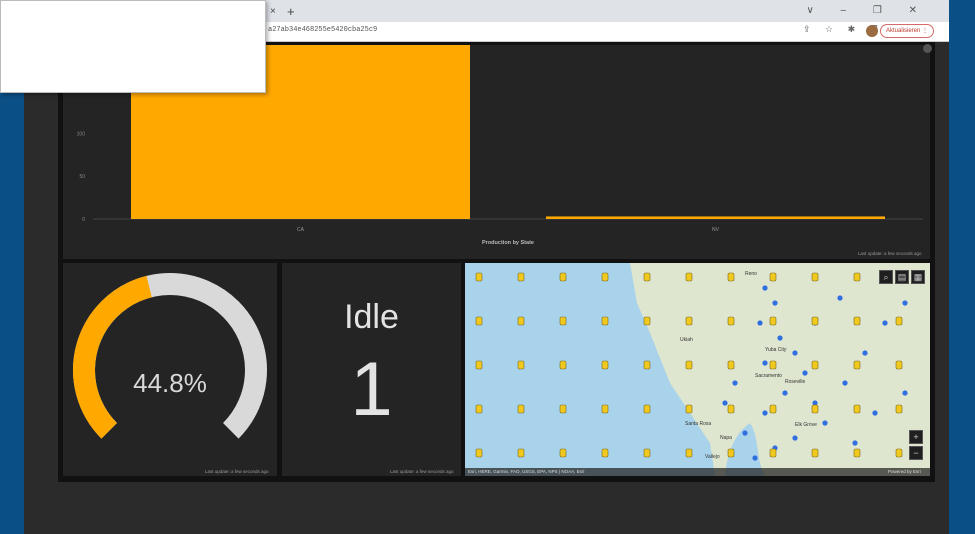 This screenshot has width=975, height=534. What do you see at coordinates (916, 437) in the screenshot?
I see `zoom-in-button: +` at bounding box center [916, 437].